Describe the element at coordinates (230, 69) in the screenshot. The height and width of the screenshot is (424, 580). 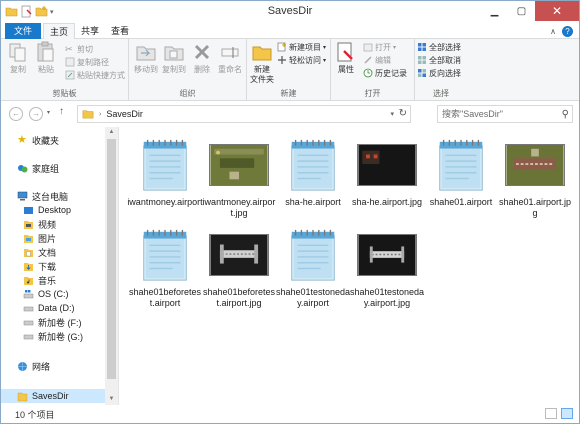
I see `rename-label: 重命名` at that location.